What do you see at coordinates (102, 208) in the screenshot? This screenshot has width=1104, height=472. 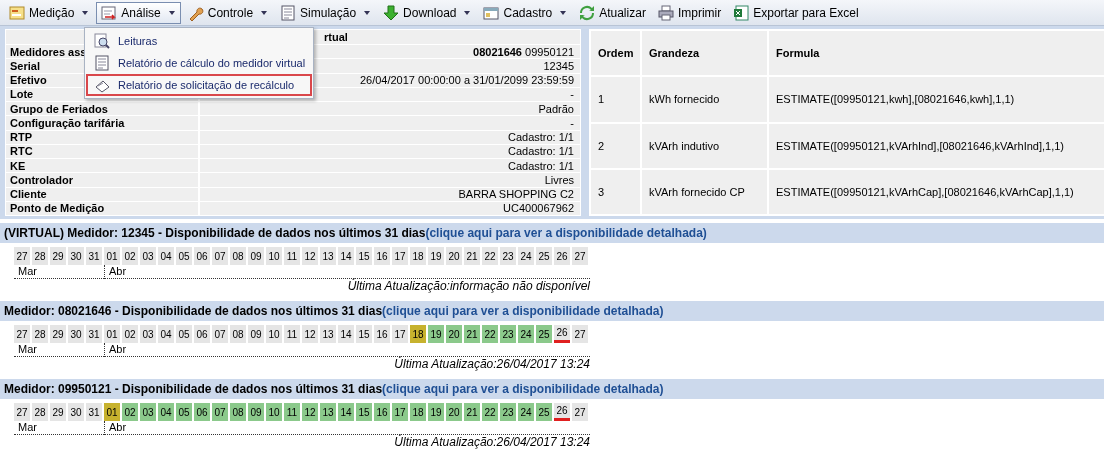 I see `row-label: Ponto de Medição` at bounding box center [102, 208].